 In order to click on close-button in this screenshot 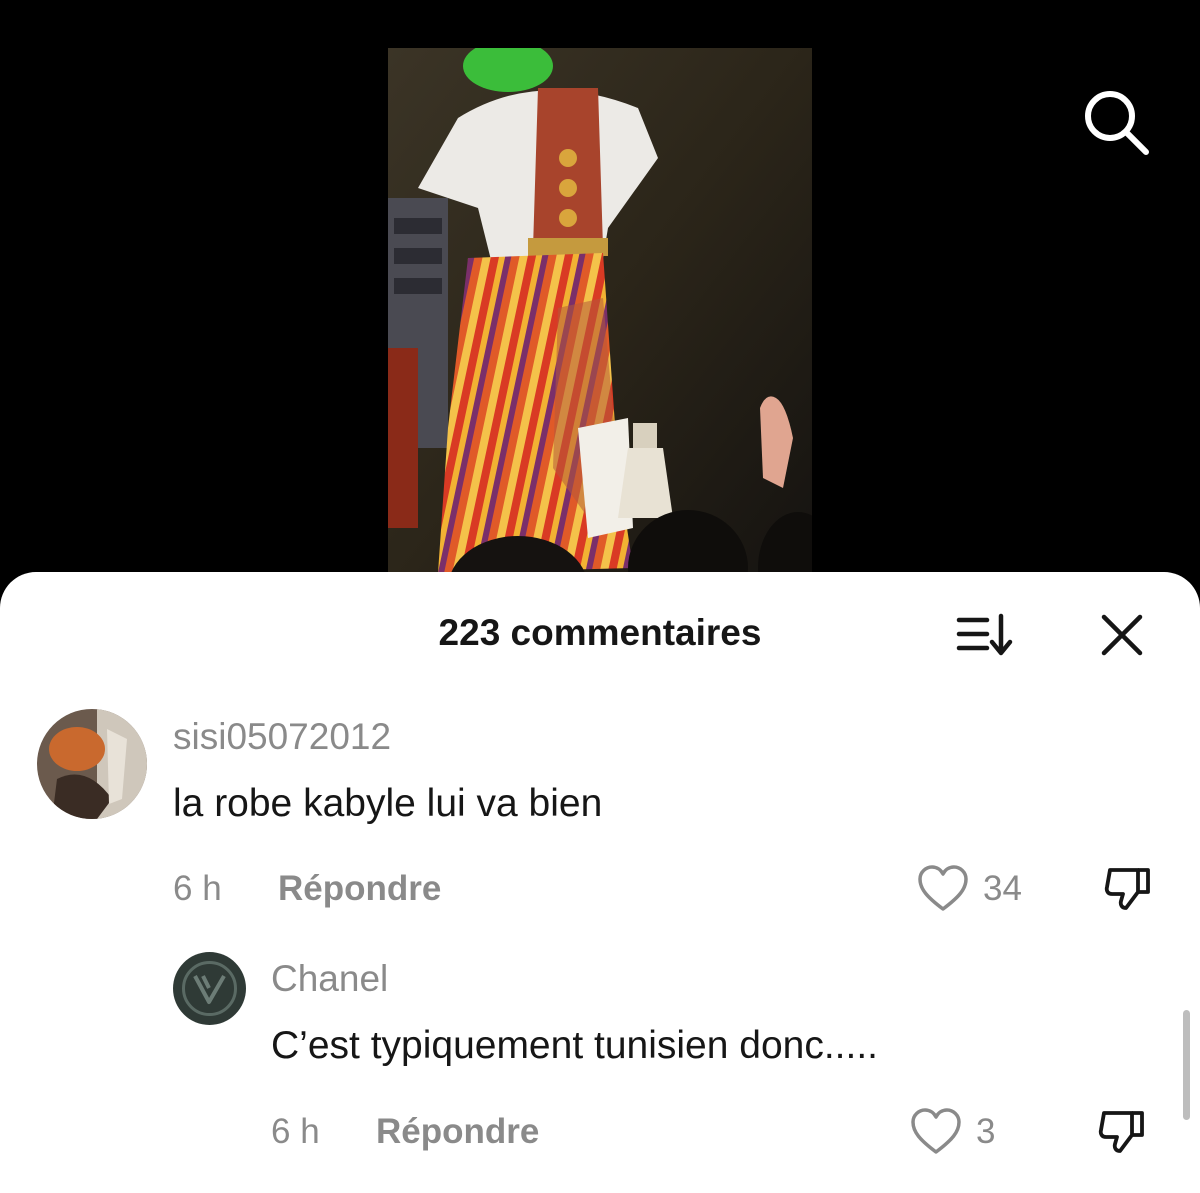, I will do `click(1122, 635)`.